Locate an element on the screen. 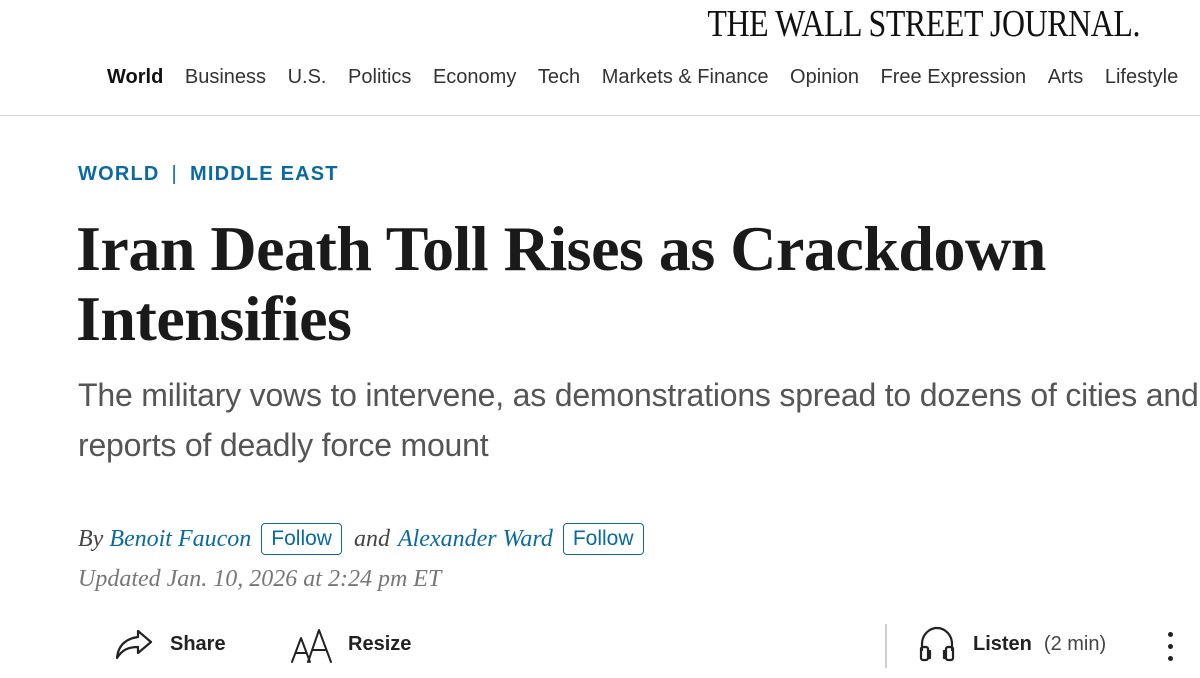 This screenshot has height=678, width=1200. author-link-benoit-faucon: Benoit Faucon is located at coordinates (180, 539).